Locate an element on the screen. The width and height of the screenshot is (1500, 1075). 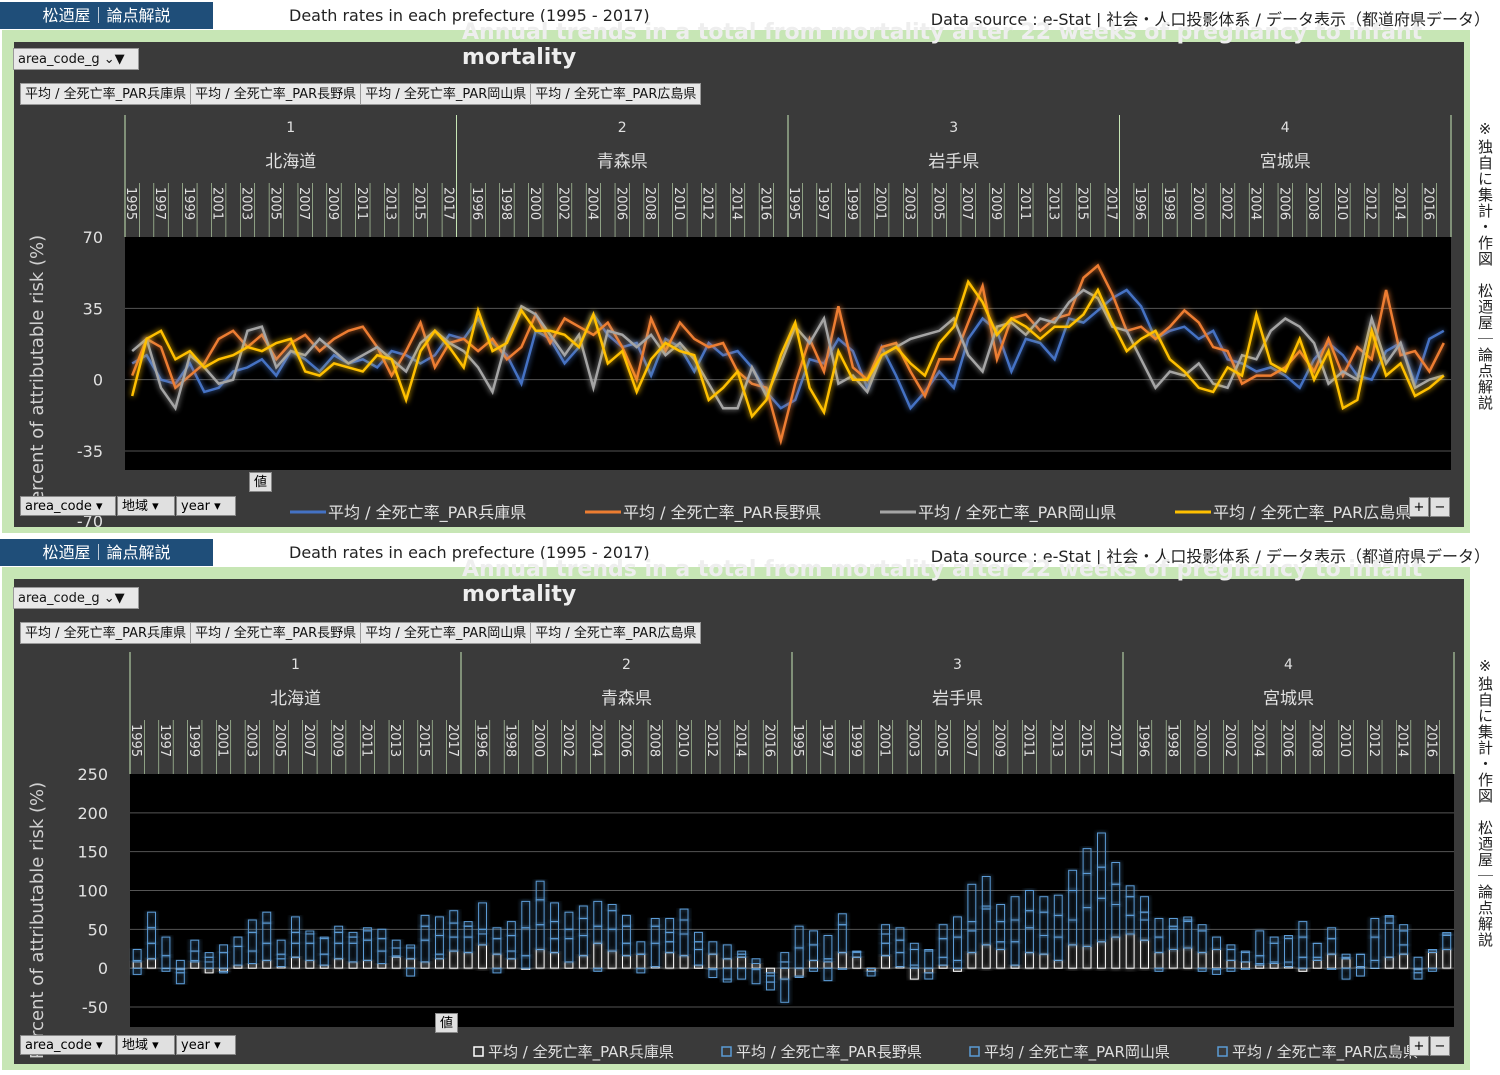
y-tick-label: 200 is located at coordinates (92, 813).